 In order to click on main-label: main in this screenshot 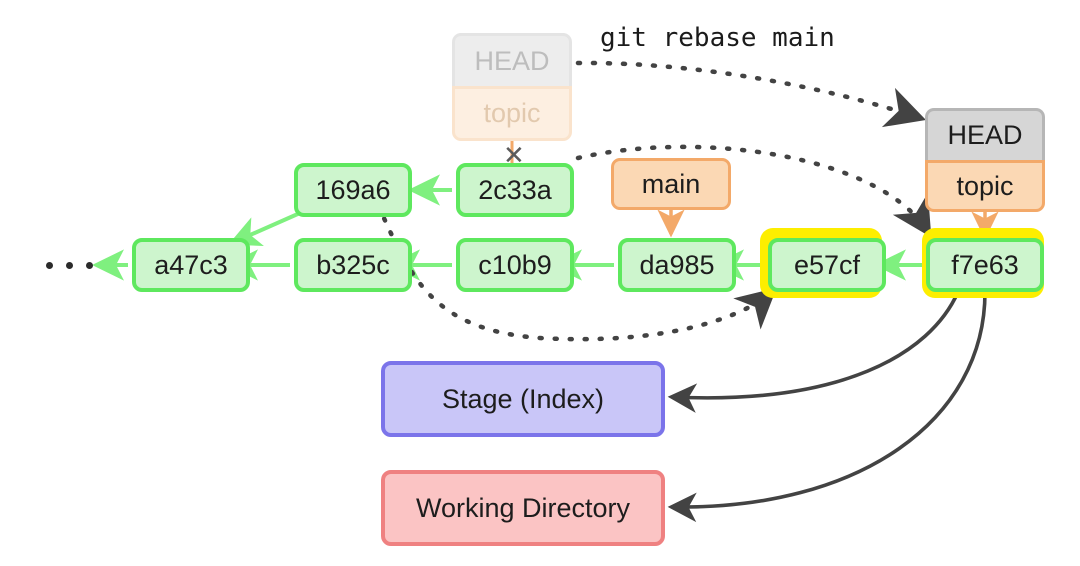, I will do `click(671, 184)`.